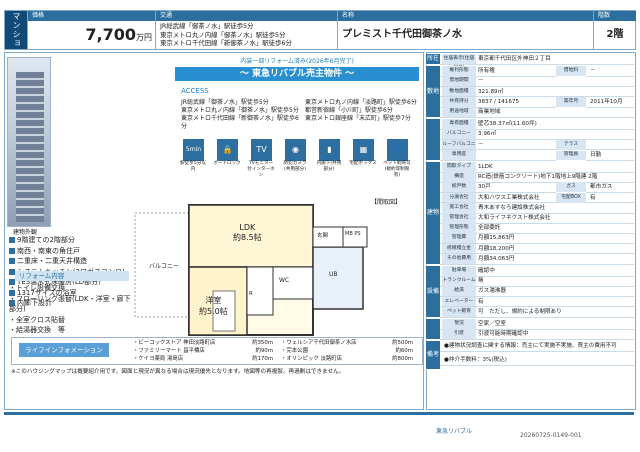  Describe the element at coordinates (571, 198) in the screenshot. I see `detail-extra-label: 宅配BOX` at that location.